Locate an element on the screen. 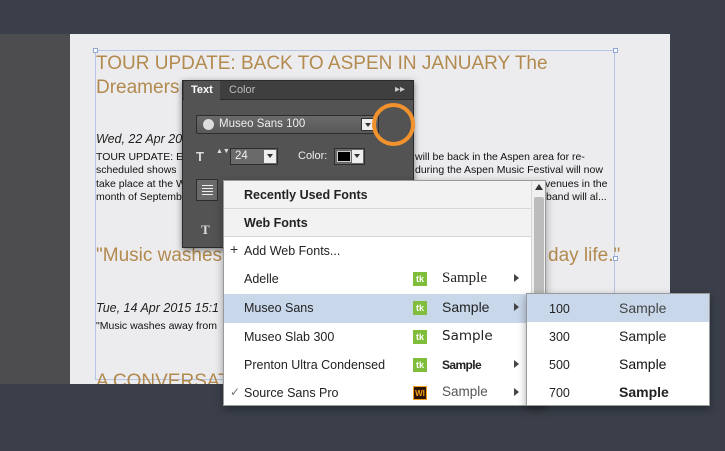 The image size is (725, 451). recently-used-fonts-heading: Recently Used Fonts is located at coordinates (377, 195).